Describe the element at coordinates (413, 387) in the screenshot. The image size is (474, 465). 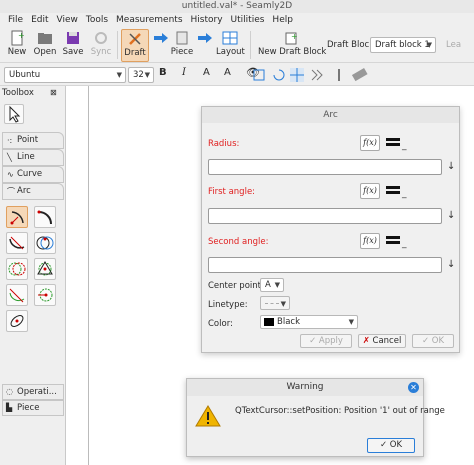
I see `close-icon: ✕` at that location.